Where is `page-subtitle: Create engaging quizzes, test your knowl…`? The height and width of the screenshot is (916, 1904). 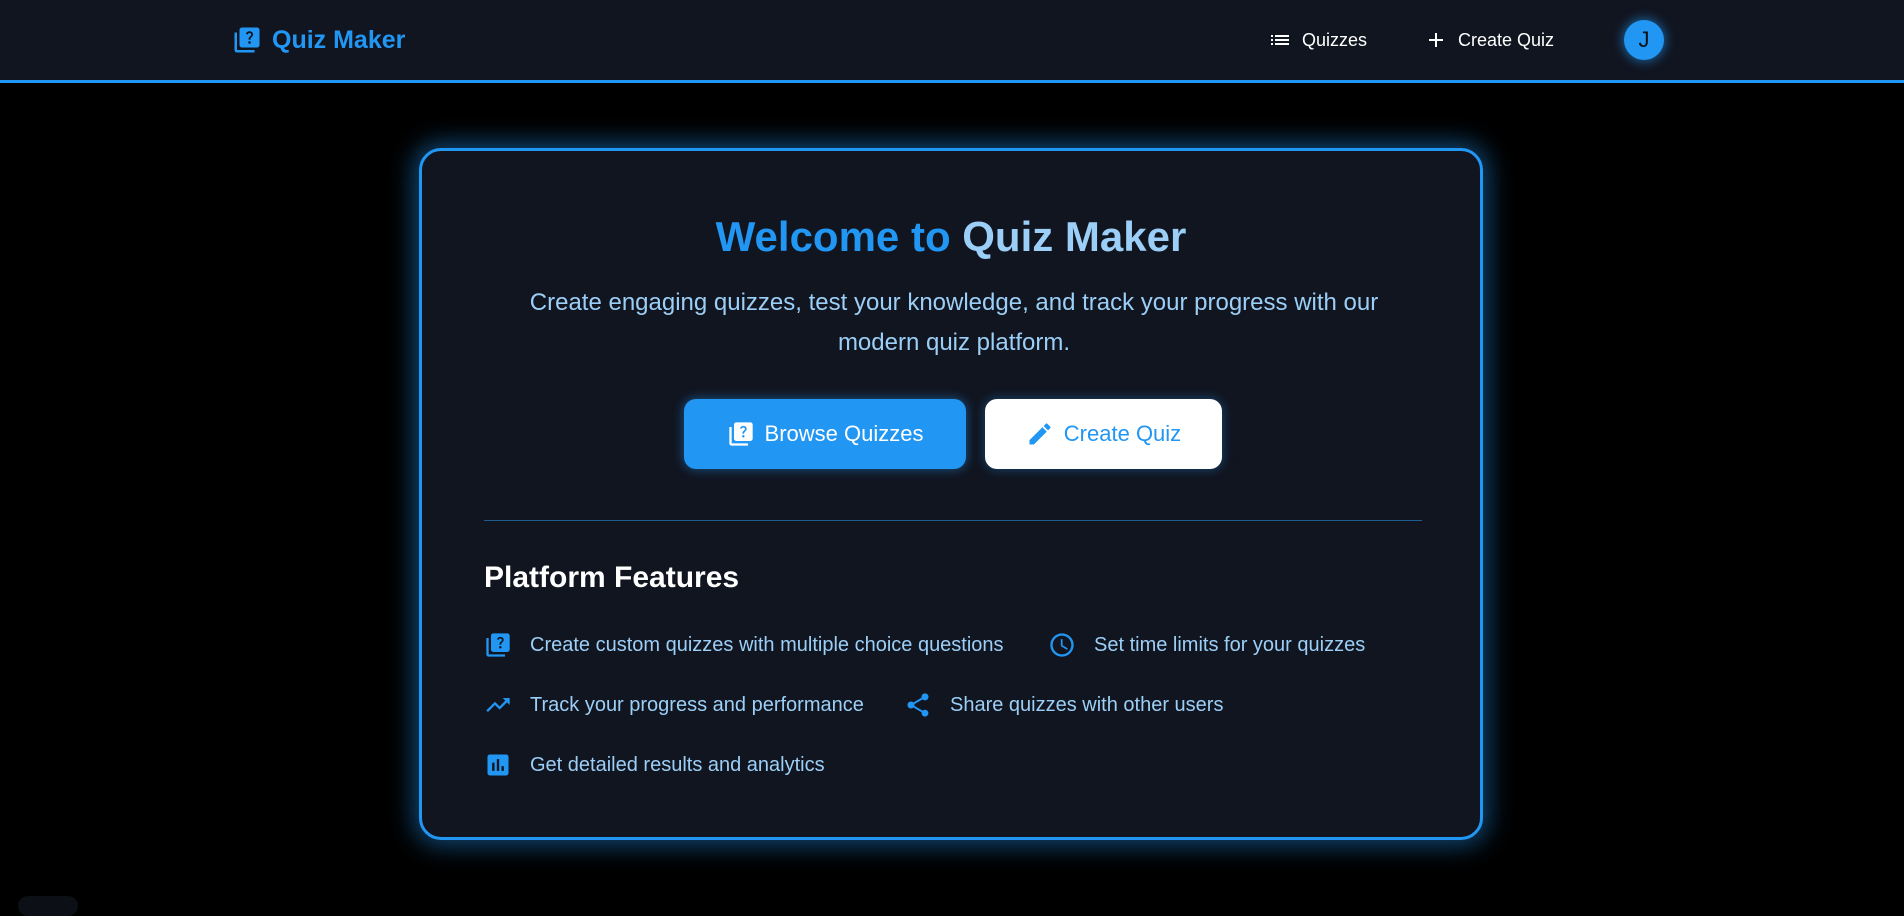 page-subtitle: Create engaging quizzes, test your knowl… is located at coordinates (954, 322).